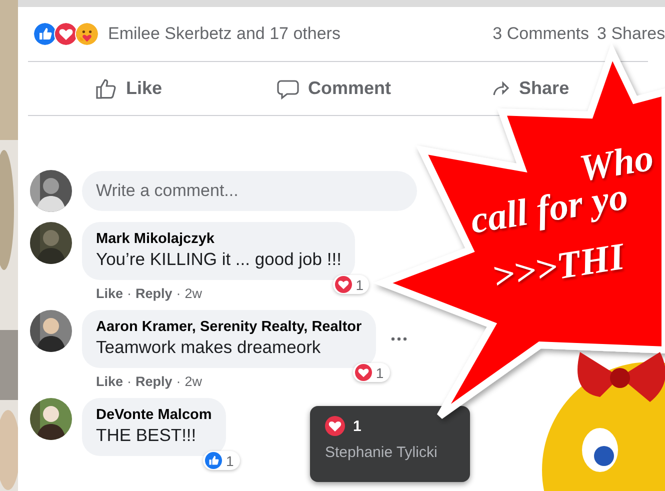 Image resolution: width=665 pixels, height=491 pixels. What do you see at coordinates (147, 435) in the screenshot?
I see `comment-text: THE BEST!!!` at bounding box center [147, 435].